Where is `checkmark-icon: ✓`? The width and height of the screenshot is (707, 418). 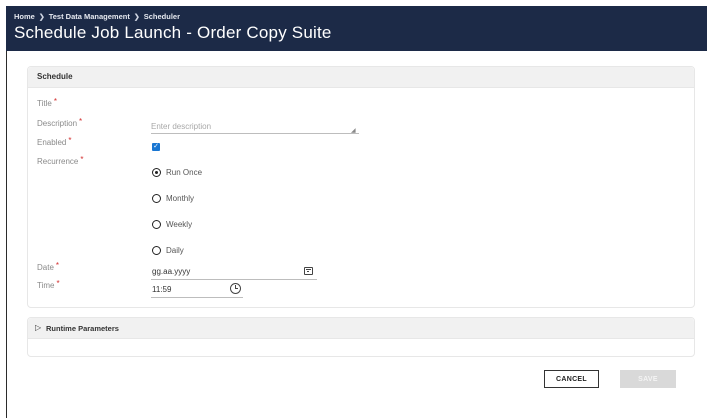
checkmark-icon: ✓ is located at coordinates (156, 146).